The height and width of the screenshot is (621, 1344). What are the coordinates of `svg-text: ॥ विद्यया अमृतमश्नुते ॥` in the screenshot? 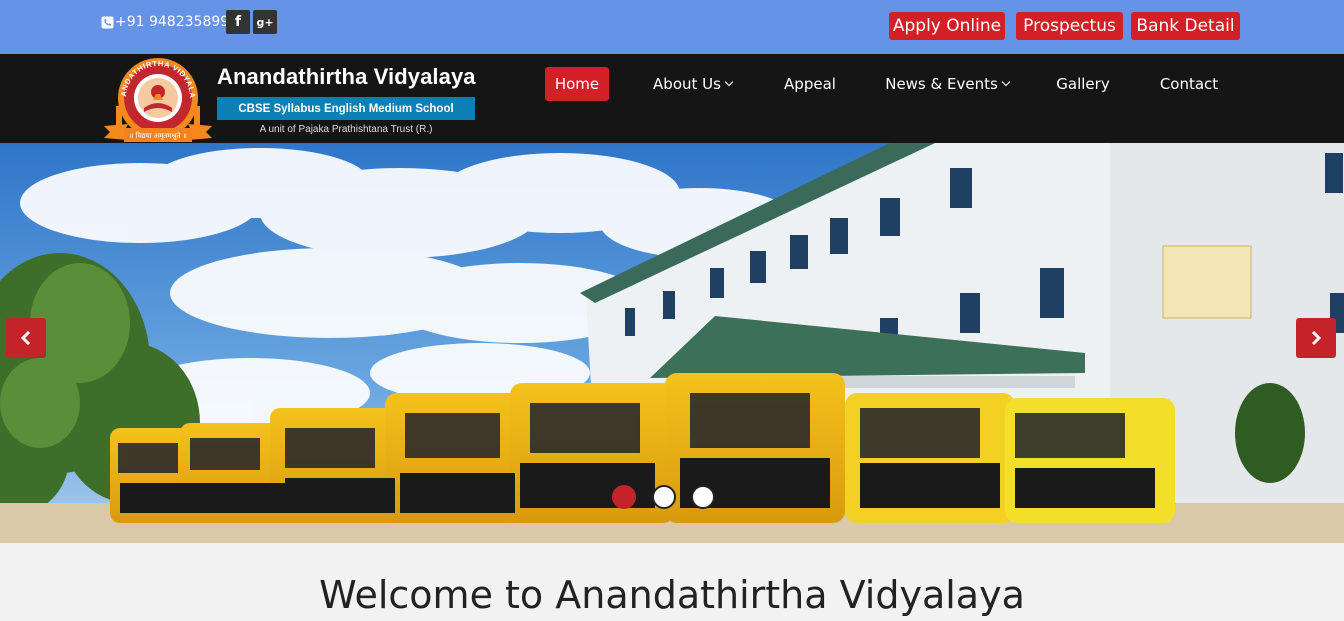 It's located at (158, 135).